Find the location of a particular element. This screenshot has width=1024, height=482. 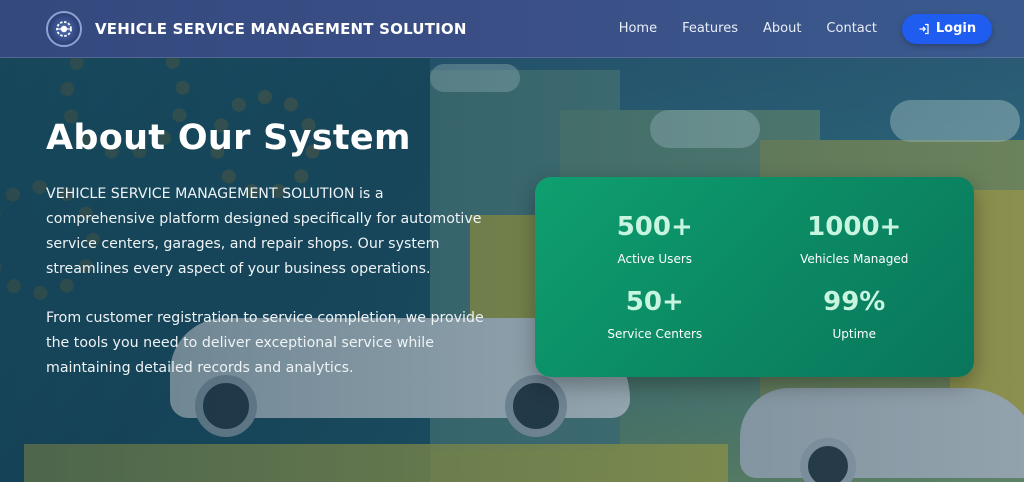

nav-link-features: Features is located at coordinates (710, 28).